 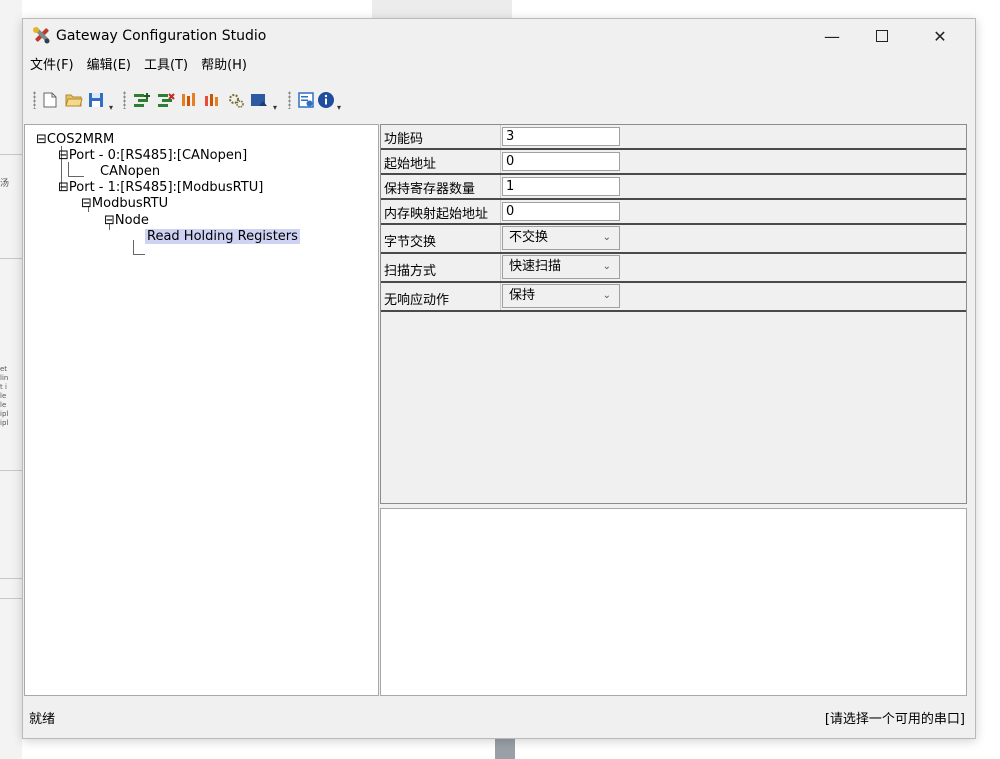 I want to click on menu-tools: 工具(T), so click(x=165, y=66).